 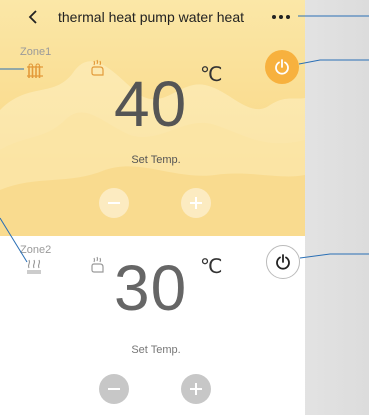 I want to click on app-header: thermal heat pump water heat, so click(x=152, y=18).